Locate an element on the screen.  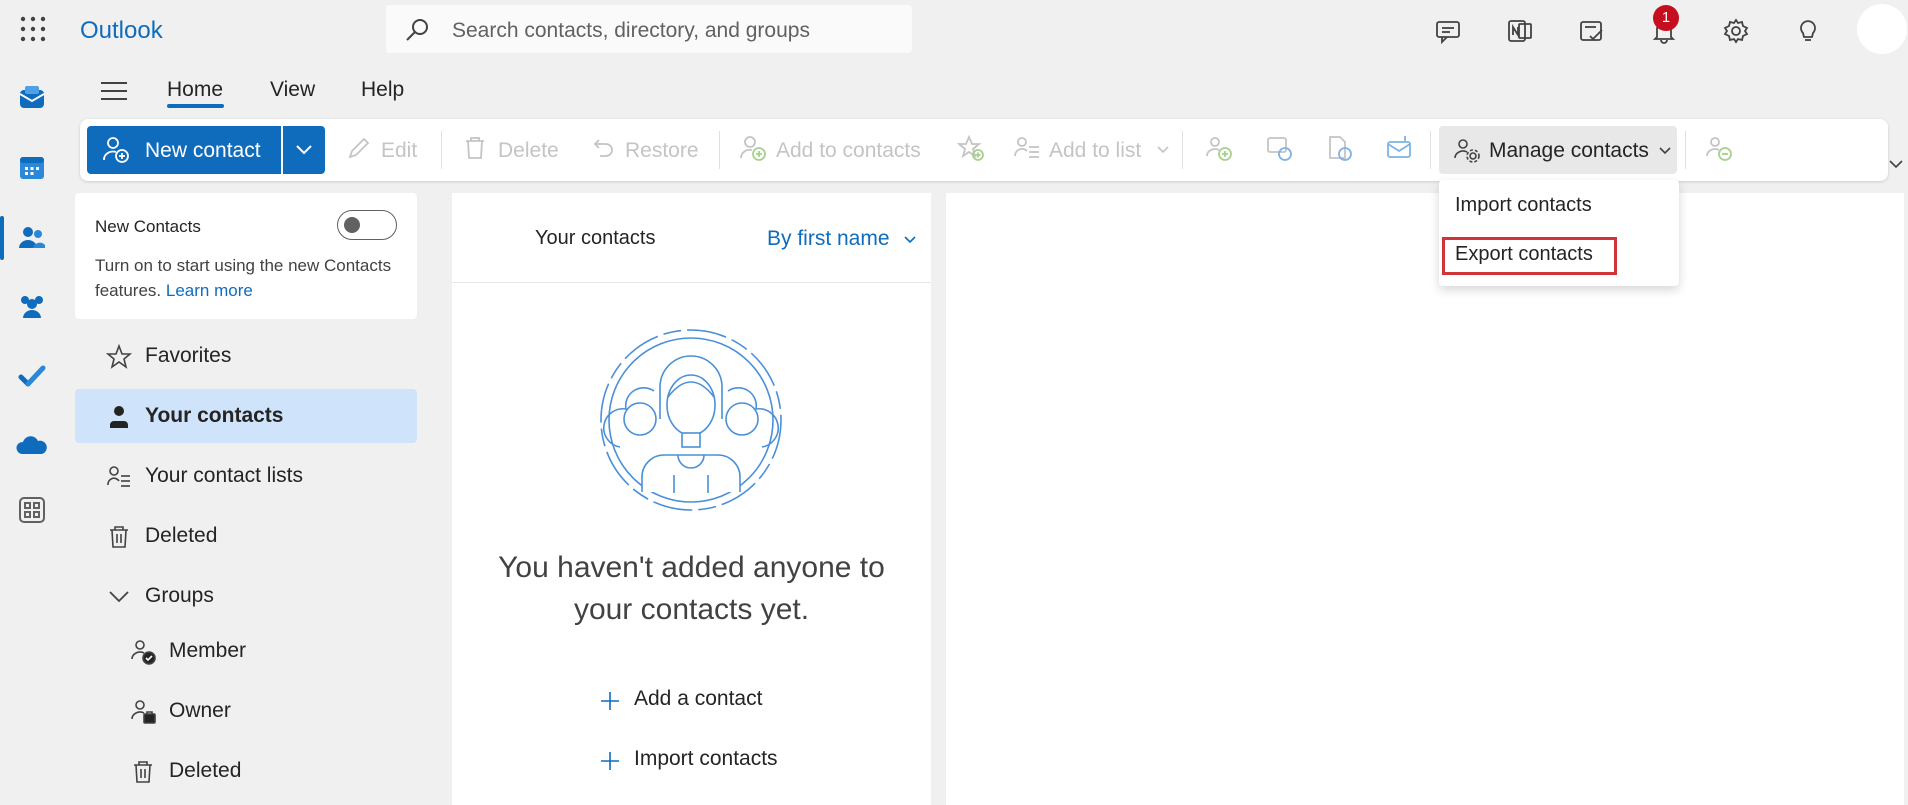
tab-view: View is located at coordinates (292, 90).